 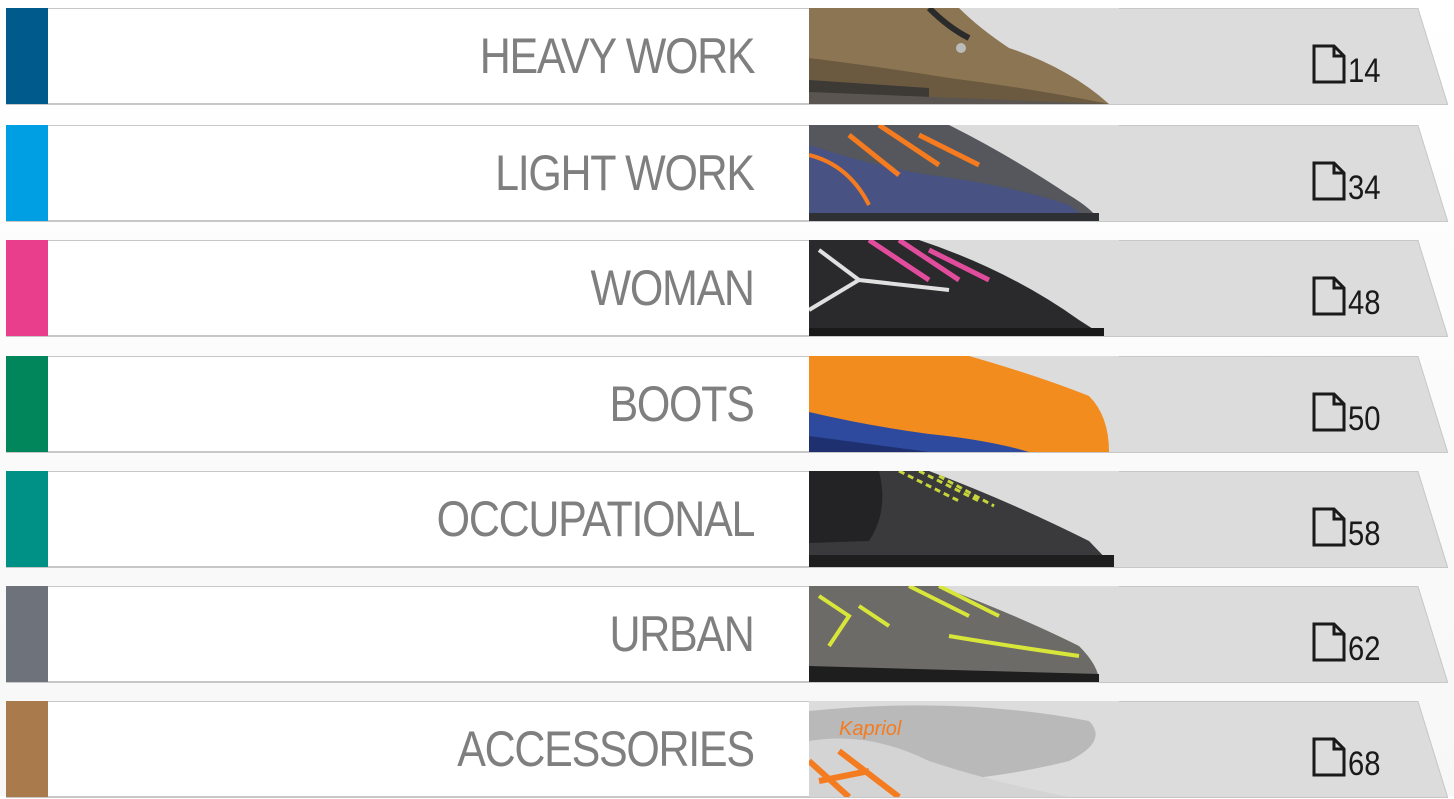 What do you see at coordinates (596, 519) in the screenshot?
I see `category-label: OCCUPATIONAL` at bounding box center [596, 519].